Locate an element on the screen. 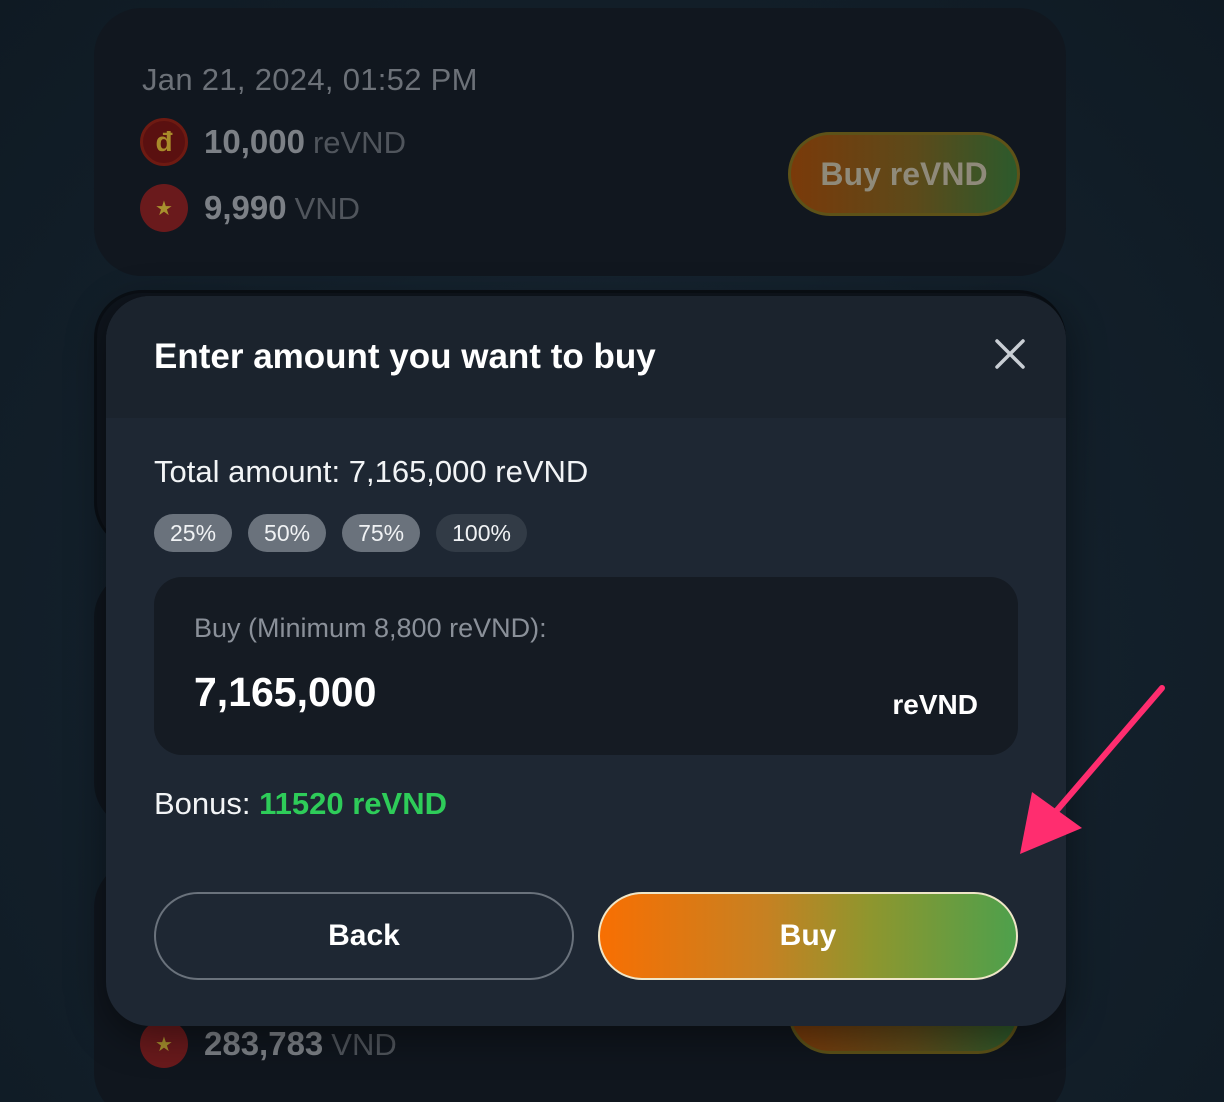 This screenshot has height=1102, width=1224. offer-vnd-row: ★ 9,990 VND is located at coordinates (250, 208).